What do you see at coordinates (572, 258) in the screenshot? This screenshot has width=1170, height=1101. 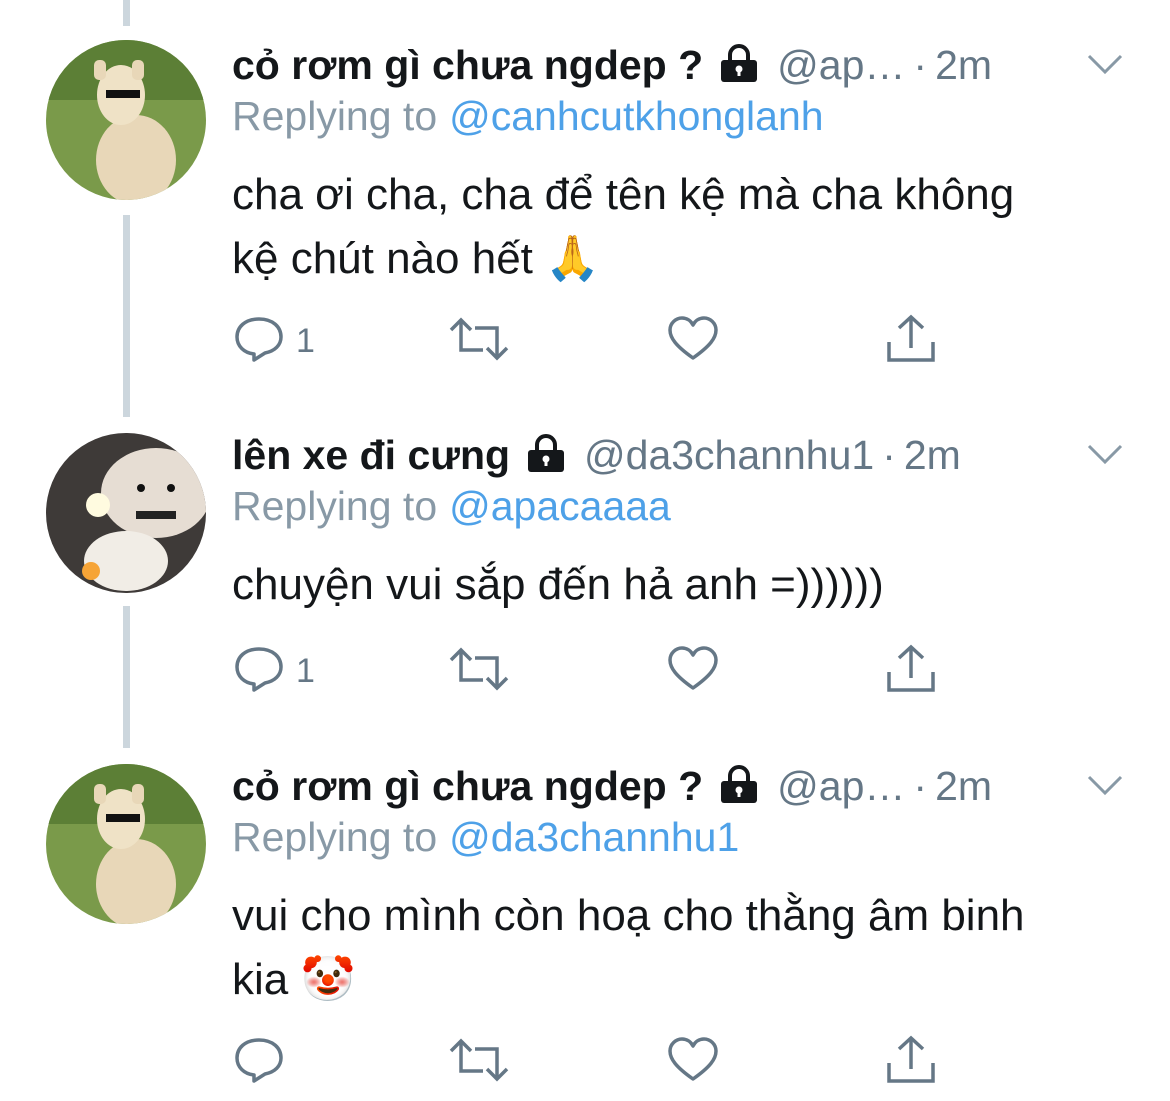 I see `pray-emoji: 🙏` at bounding box center [572, 258].